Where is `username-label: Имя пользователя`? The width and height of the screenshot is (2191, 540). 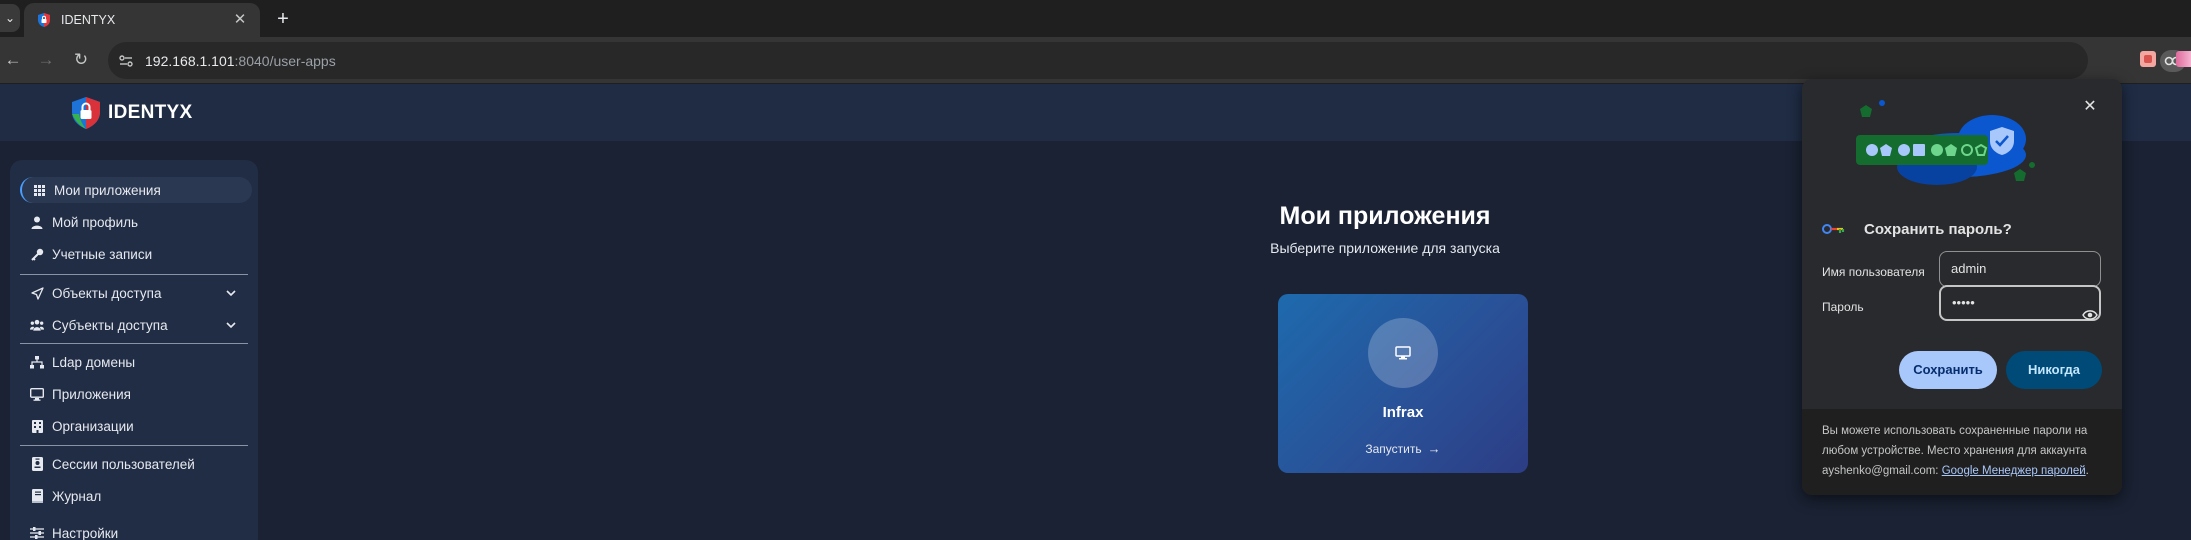 username-label: Имя пользователя is located at coordinates (1873, 272).